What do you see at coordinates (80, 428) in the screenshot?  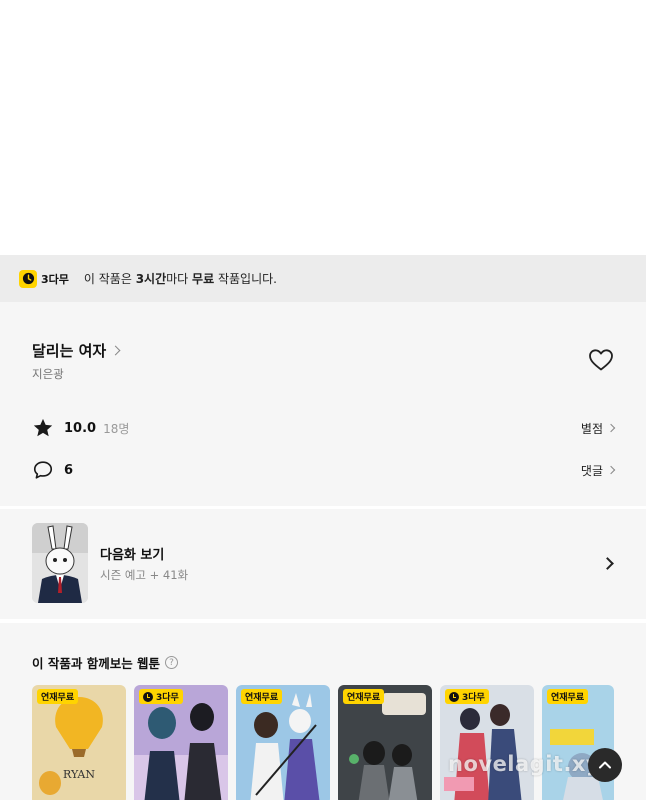 I see `rating-value: 10.0` at bounding box center [80, 428].